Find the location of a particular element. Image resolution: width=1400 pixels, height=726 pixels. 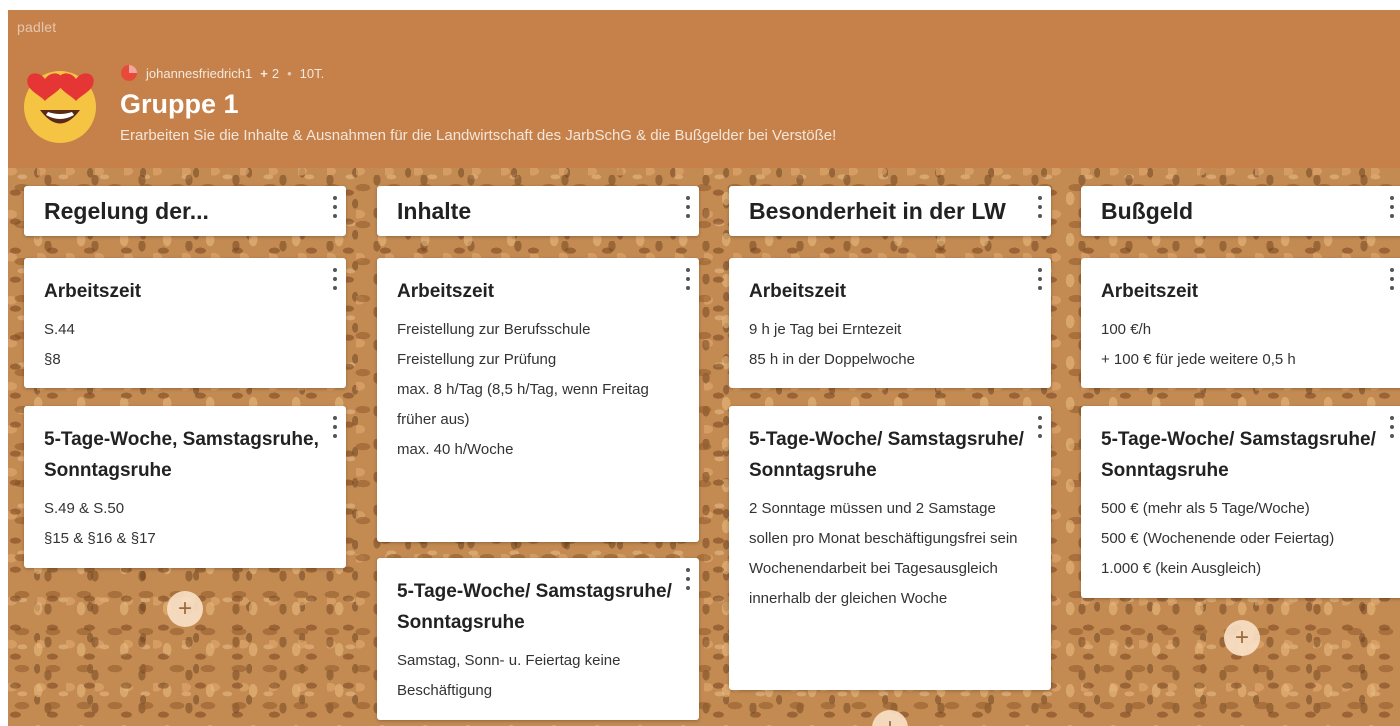

contributors-plus: + is located at coordinates (264, 73).